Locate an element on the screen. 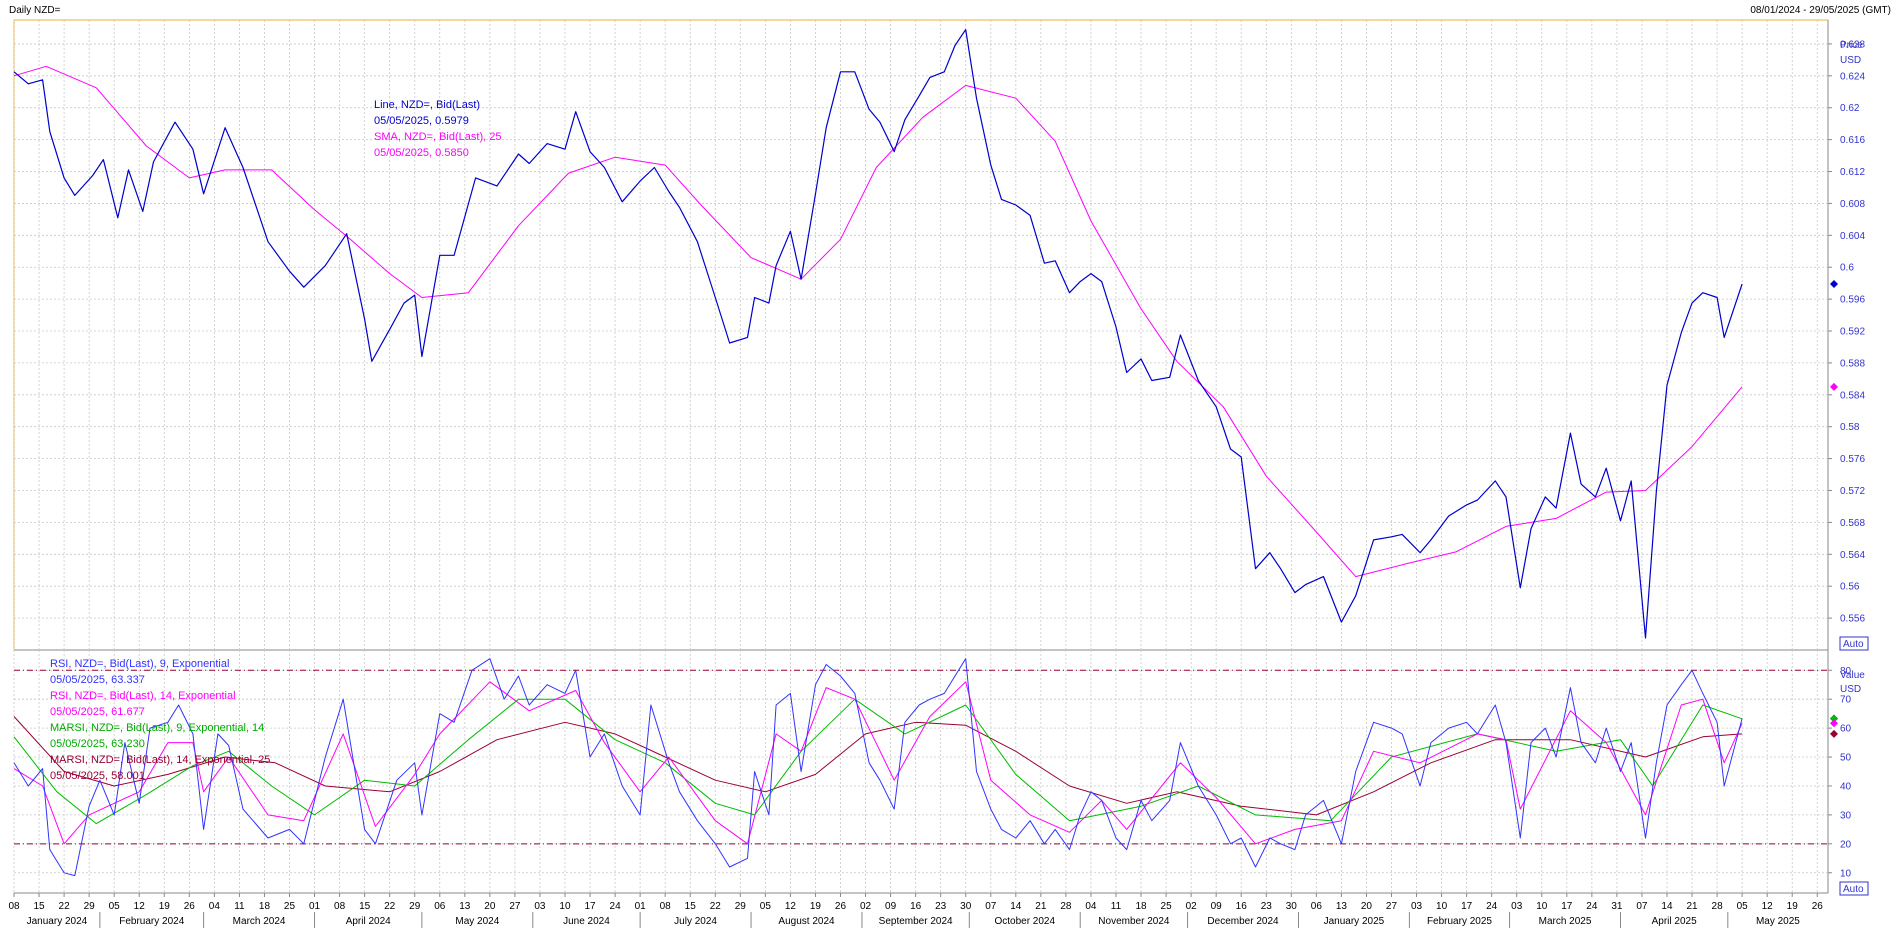  x-month-label: August 2024 is located at coordinates (806, 921).